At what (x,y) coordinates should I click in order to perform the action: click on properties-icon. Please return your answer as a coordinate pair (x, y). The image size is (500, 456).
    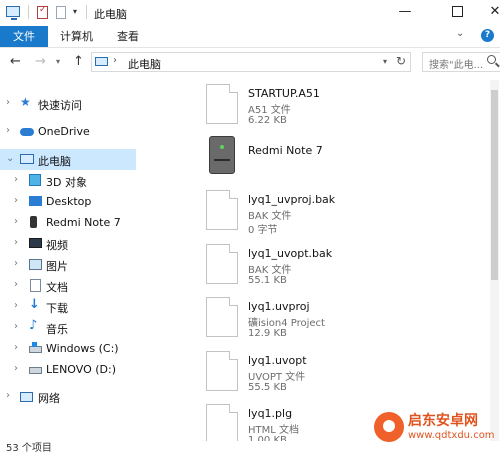
    Looking at the image, I should click on (42, 12).